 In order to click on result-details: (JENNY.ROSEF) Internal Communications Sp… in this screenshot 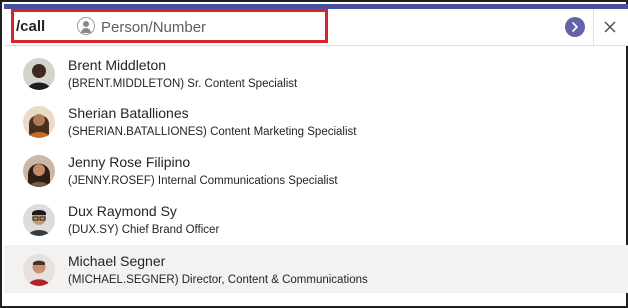, I will do `click(203, 181)`.